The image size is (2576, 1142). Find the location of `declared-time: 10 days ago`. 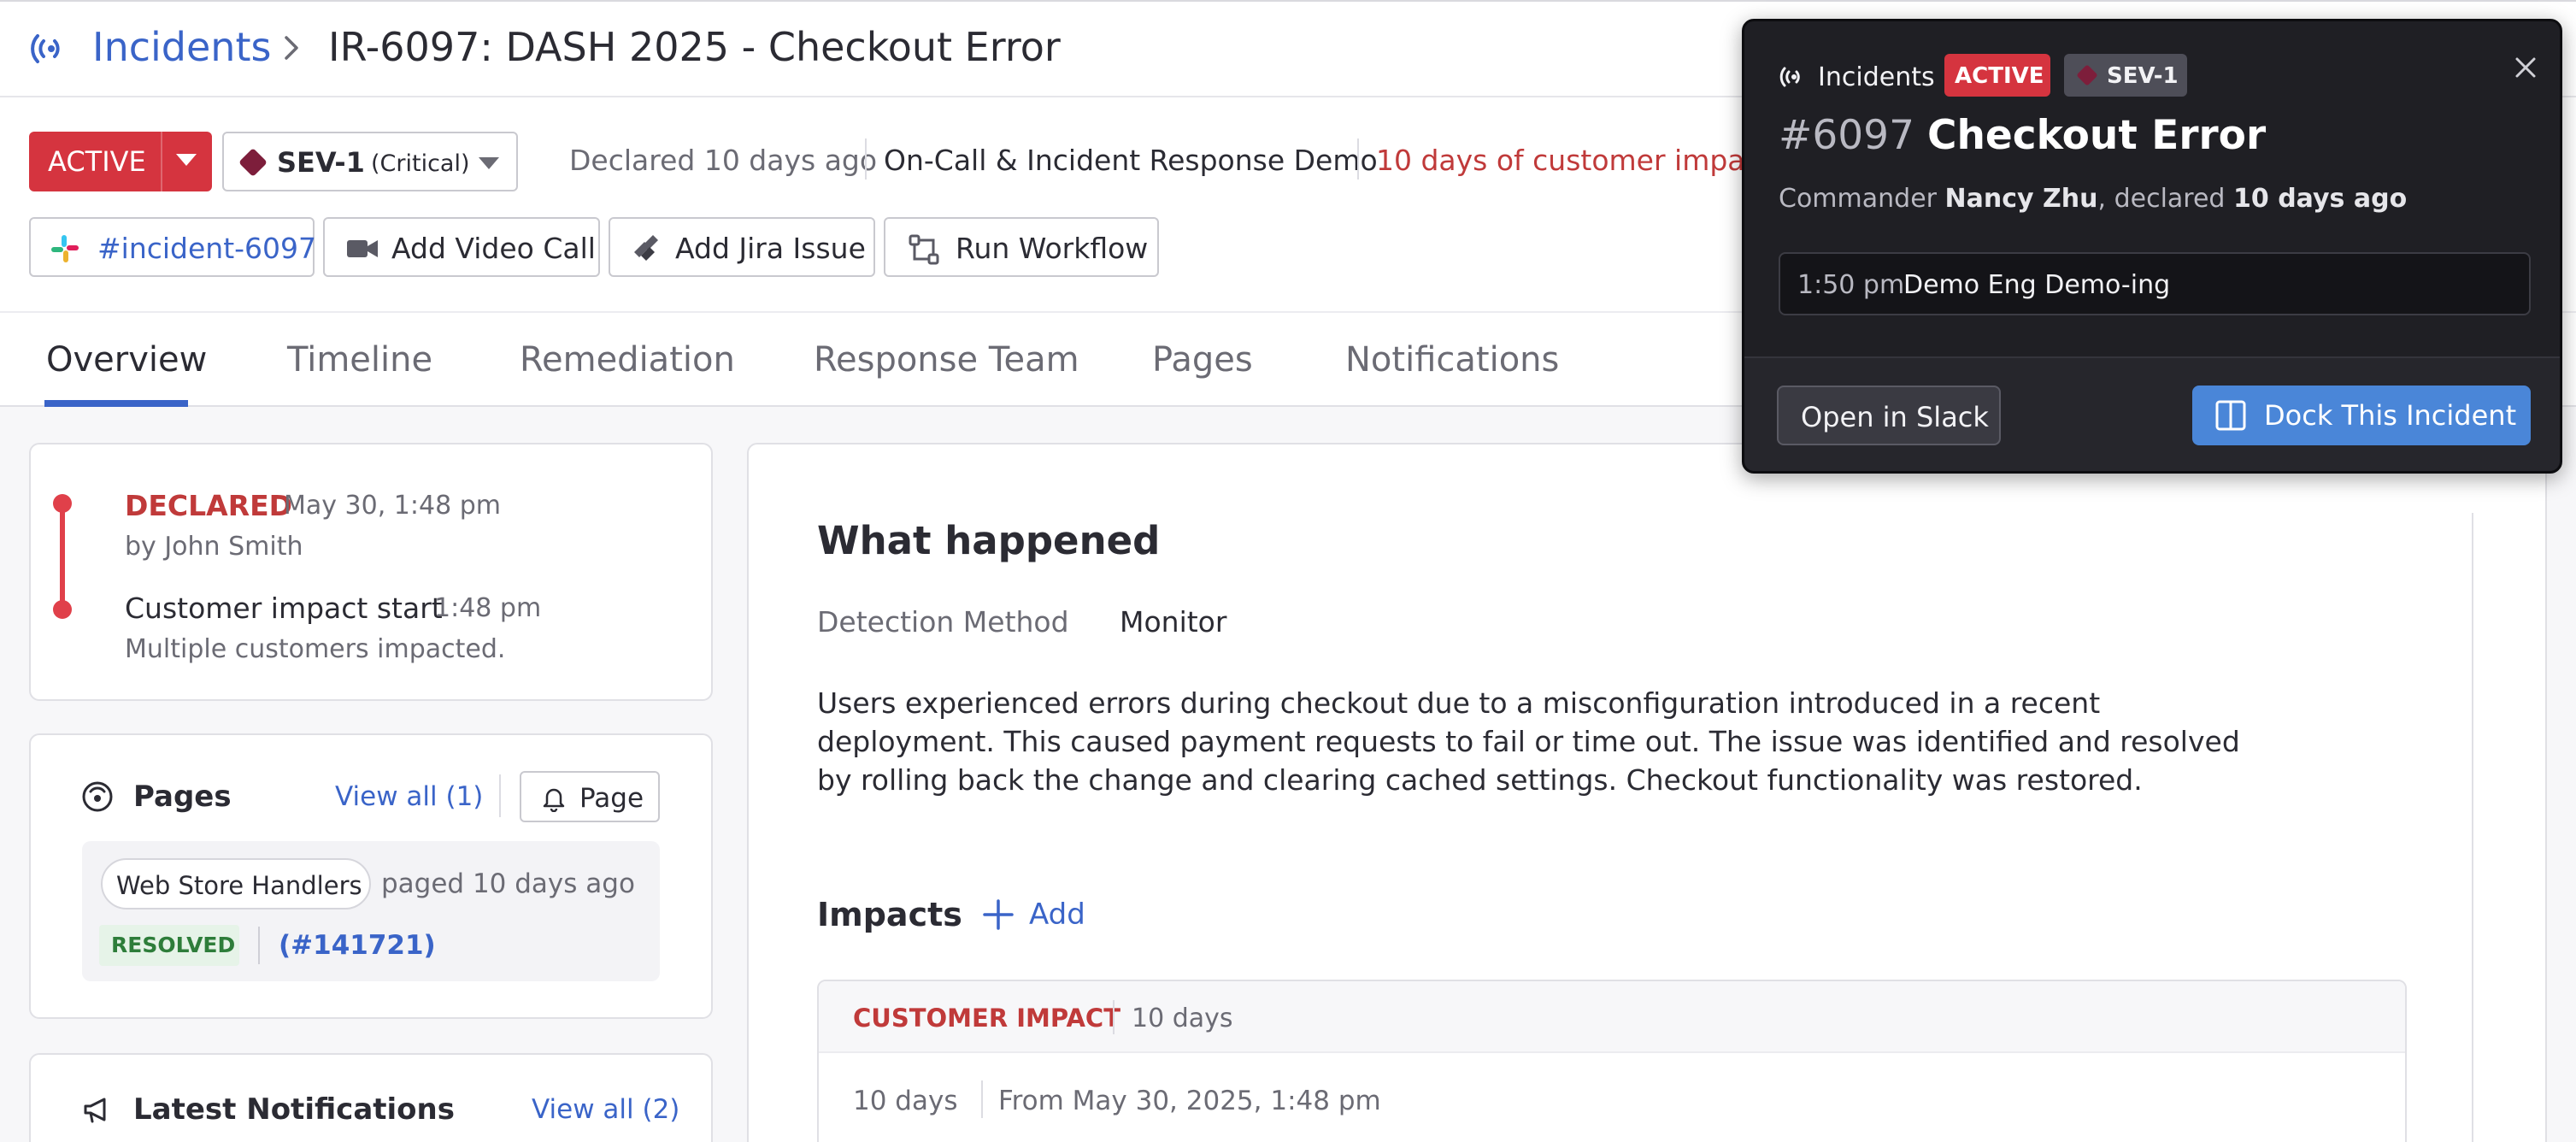

declared-time: 10 days ago is located at coordinates (2320, 199).